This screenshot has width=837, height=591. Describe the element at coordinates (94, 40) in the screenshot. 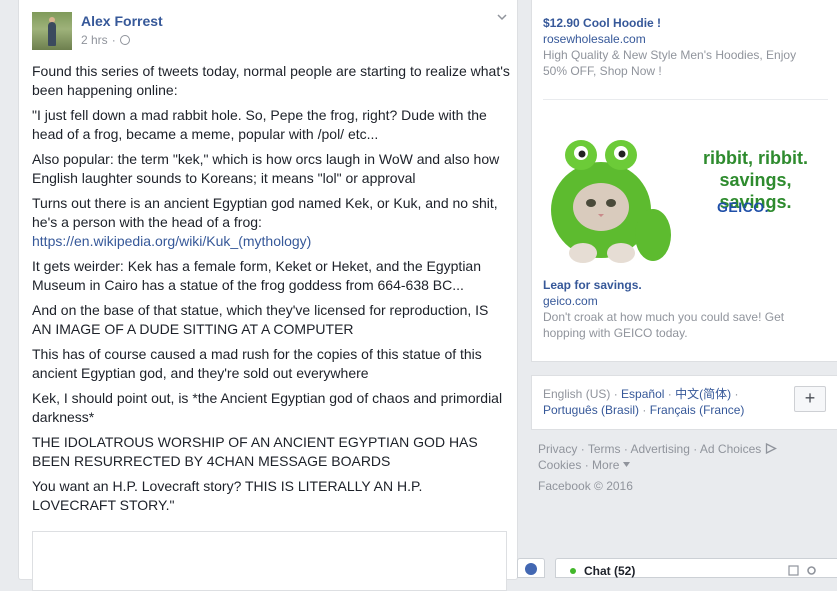

I see `post-timestamp: 2 hrs` at that location.